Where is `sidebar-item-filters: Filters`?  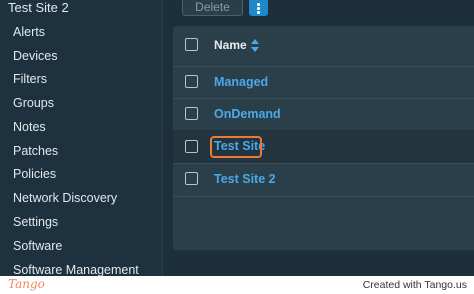 sidebar-item-filters: Filters is located at coordinates (30, 79).